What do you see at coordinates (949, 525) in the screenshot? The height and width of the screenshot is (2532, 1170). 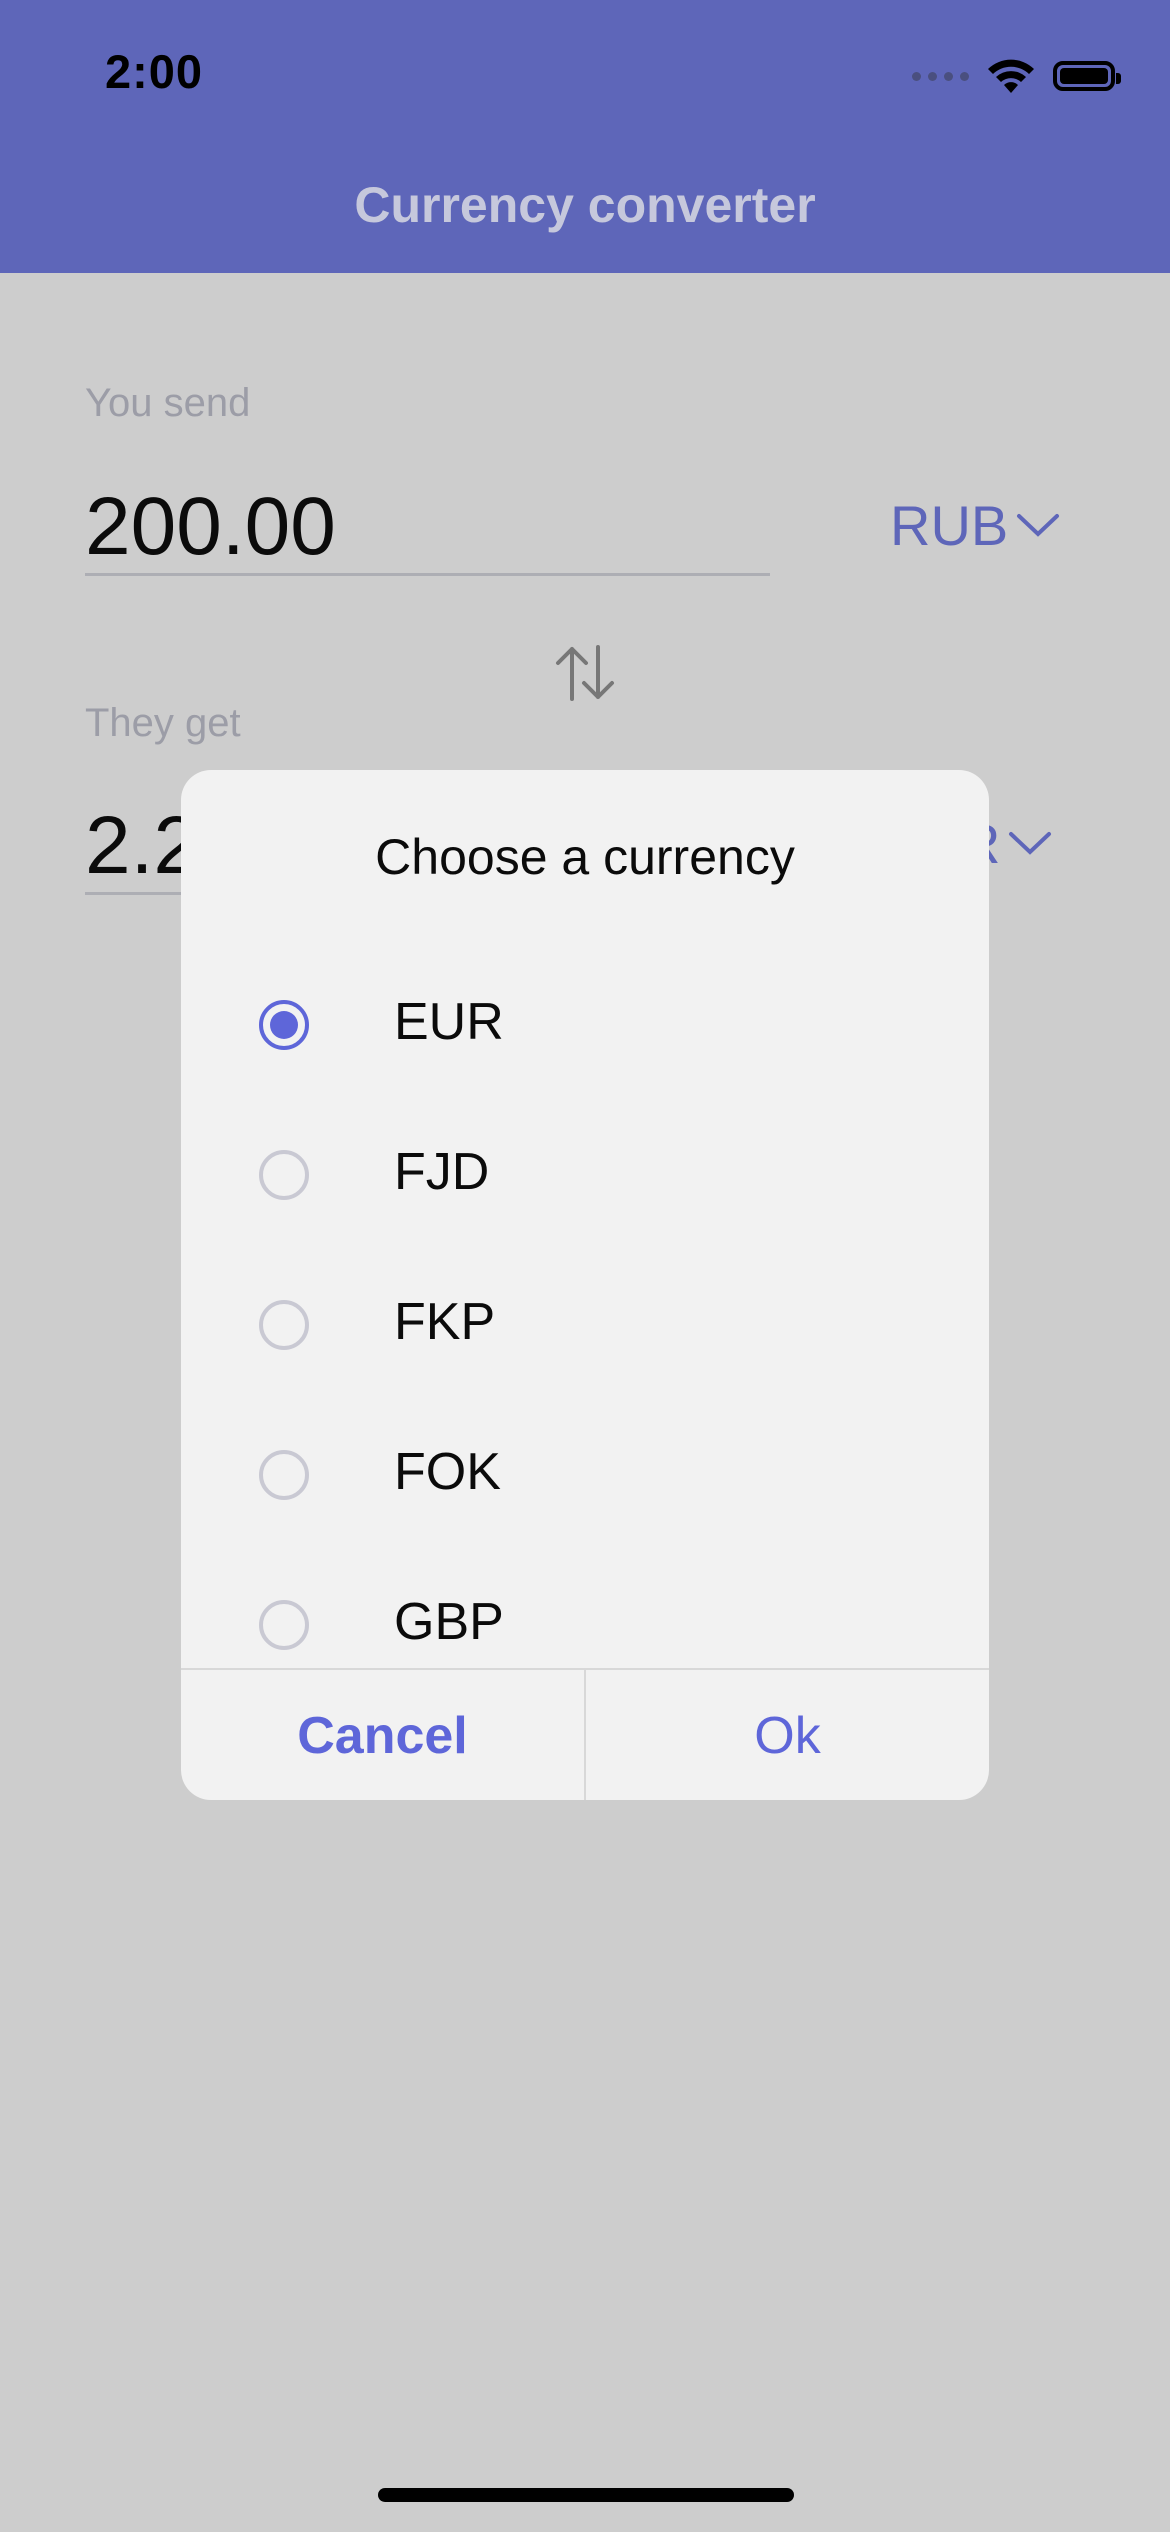 I see `send-currency-code: RUB` at bounding box center [949, 525].